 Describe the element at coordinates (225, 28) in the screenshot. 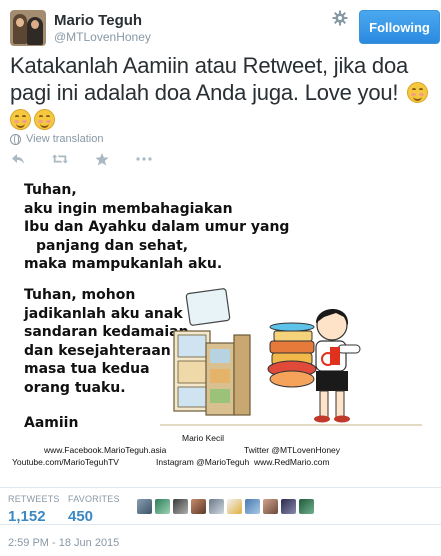

I see `tweet-header: Mario Teguh @MTLovenHoney Following` at that location.